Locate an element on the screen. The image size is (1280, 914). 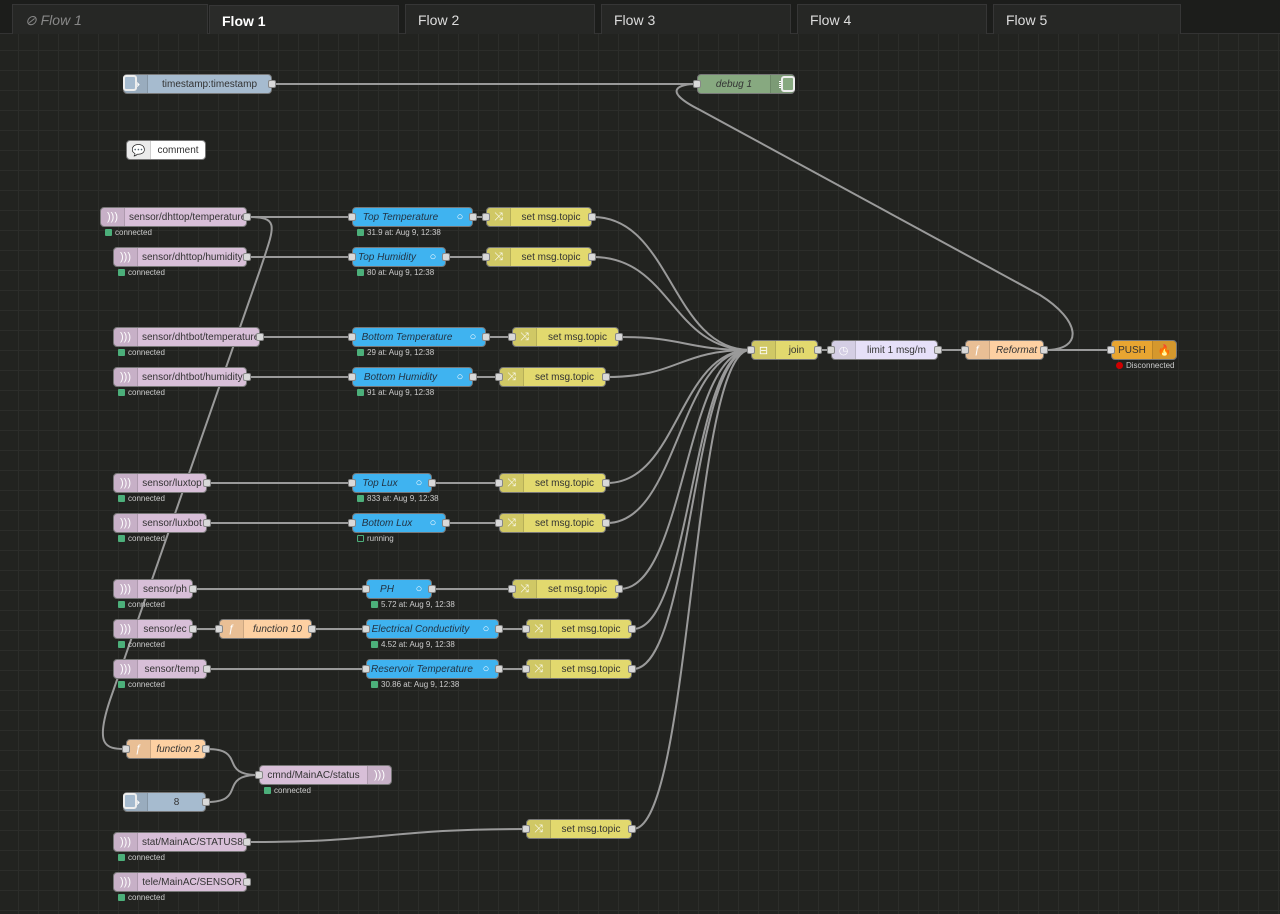
node-ui-g5: Top Lux ○ is located at coordinates (392, 483).